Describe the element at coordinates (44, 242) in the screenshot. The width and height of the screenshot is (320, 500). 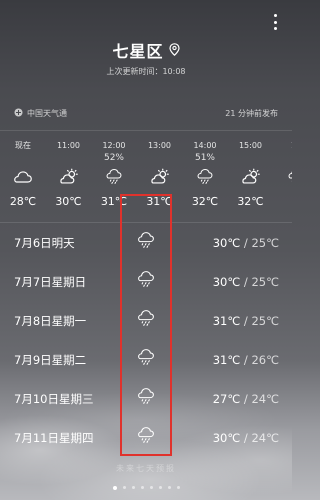
I see `day-label: 7月6日明天` at that location.